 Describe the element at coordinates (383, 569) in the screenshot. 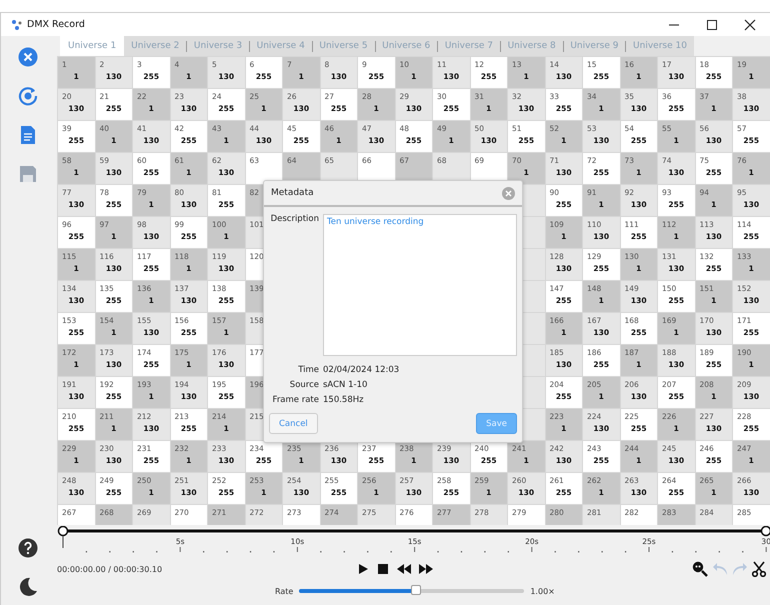

I see `stop-icon` at that location.